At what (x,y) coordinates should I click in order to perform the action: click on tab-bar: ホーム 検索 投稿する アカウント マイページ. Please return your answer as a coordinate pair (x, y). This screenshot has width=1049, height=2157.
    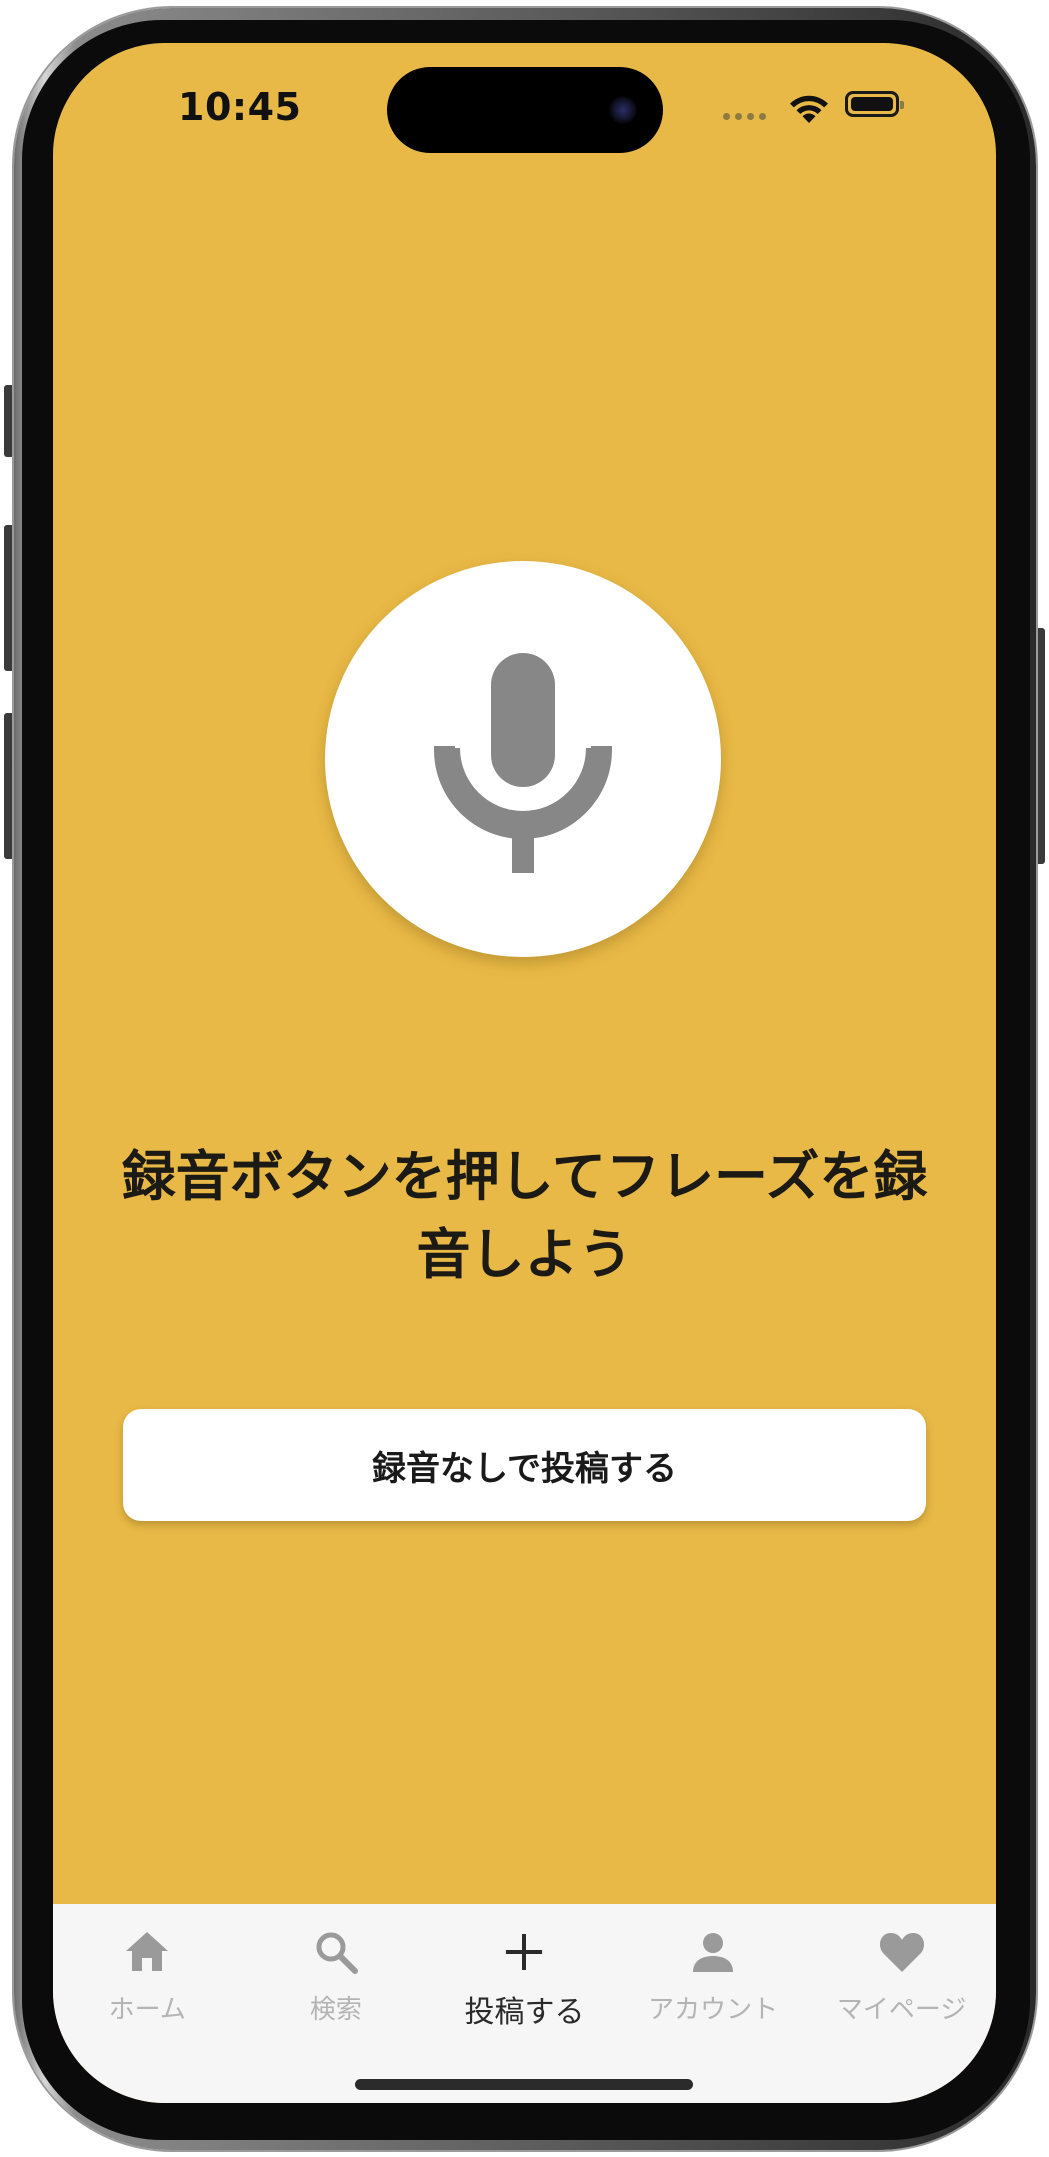
    Looking at the image, I should click on (524, 2003).